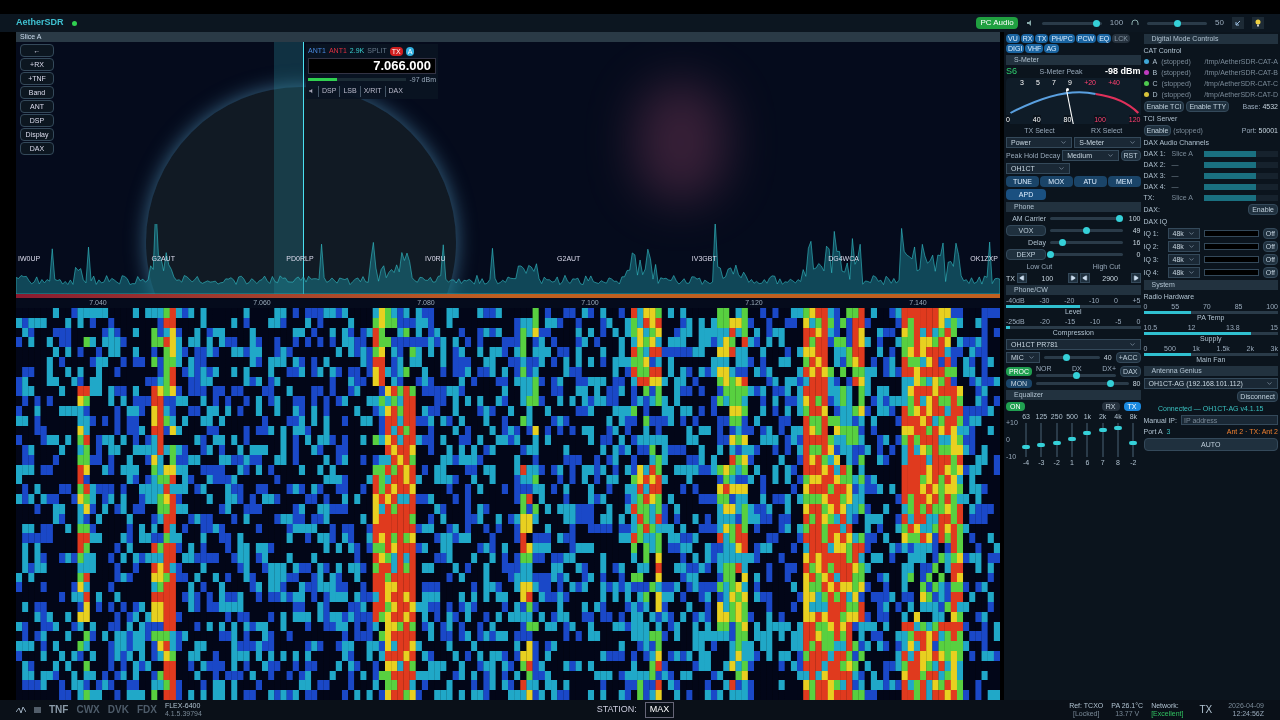 This screenshot has height=720, width=1280. What do you see at coordinates (616, 710) in the screenshot?
I see `station-label: STATION:` at bounding box center [616, 710].